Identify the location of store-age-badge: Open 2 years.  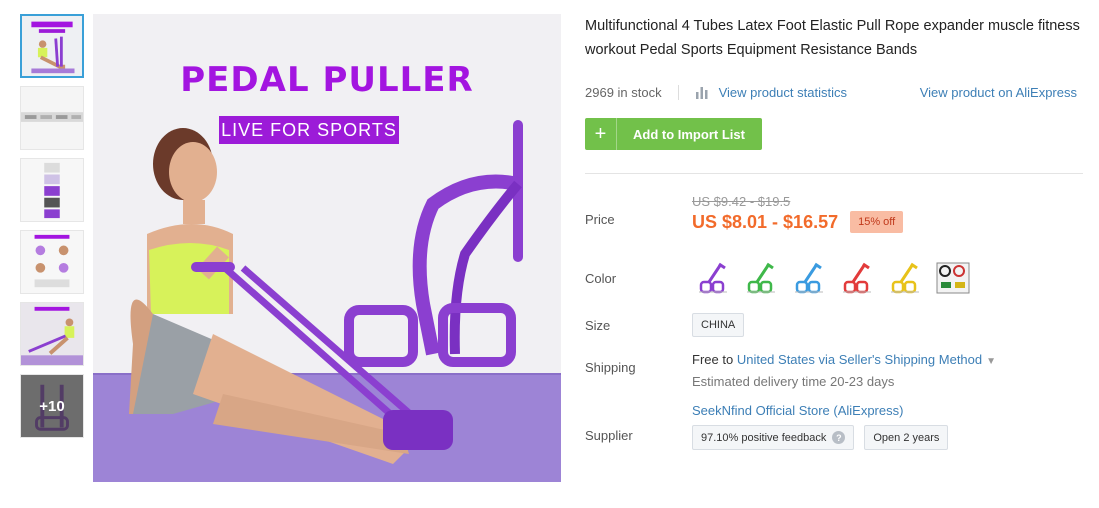
(906, 437).